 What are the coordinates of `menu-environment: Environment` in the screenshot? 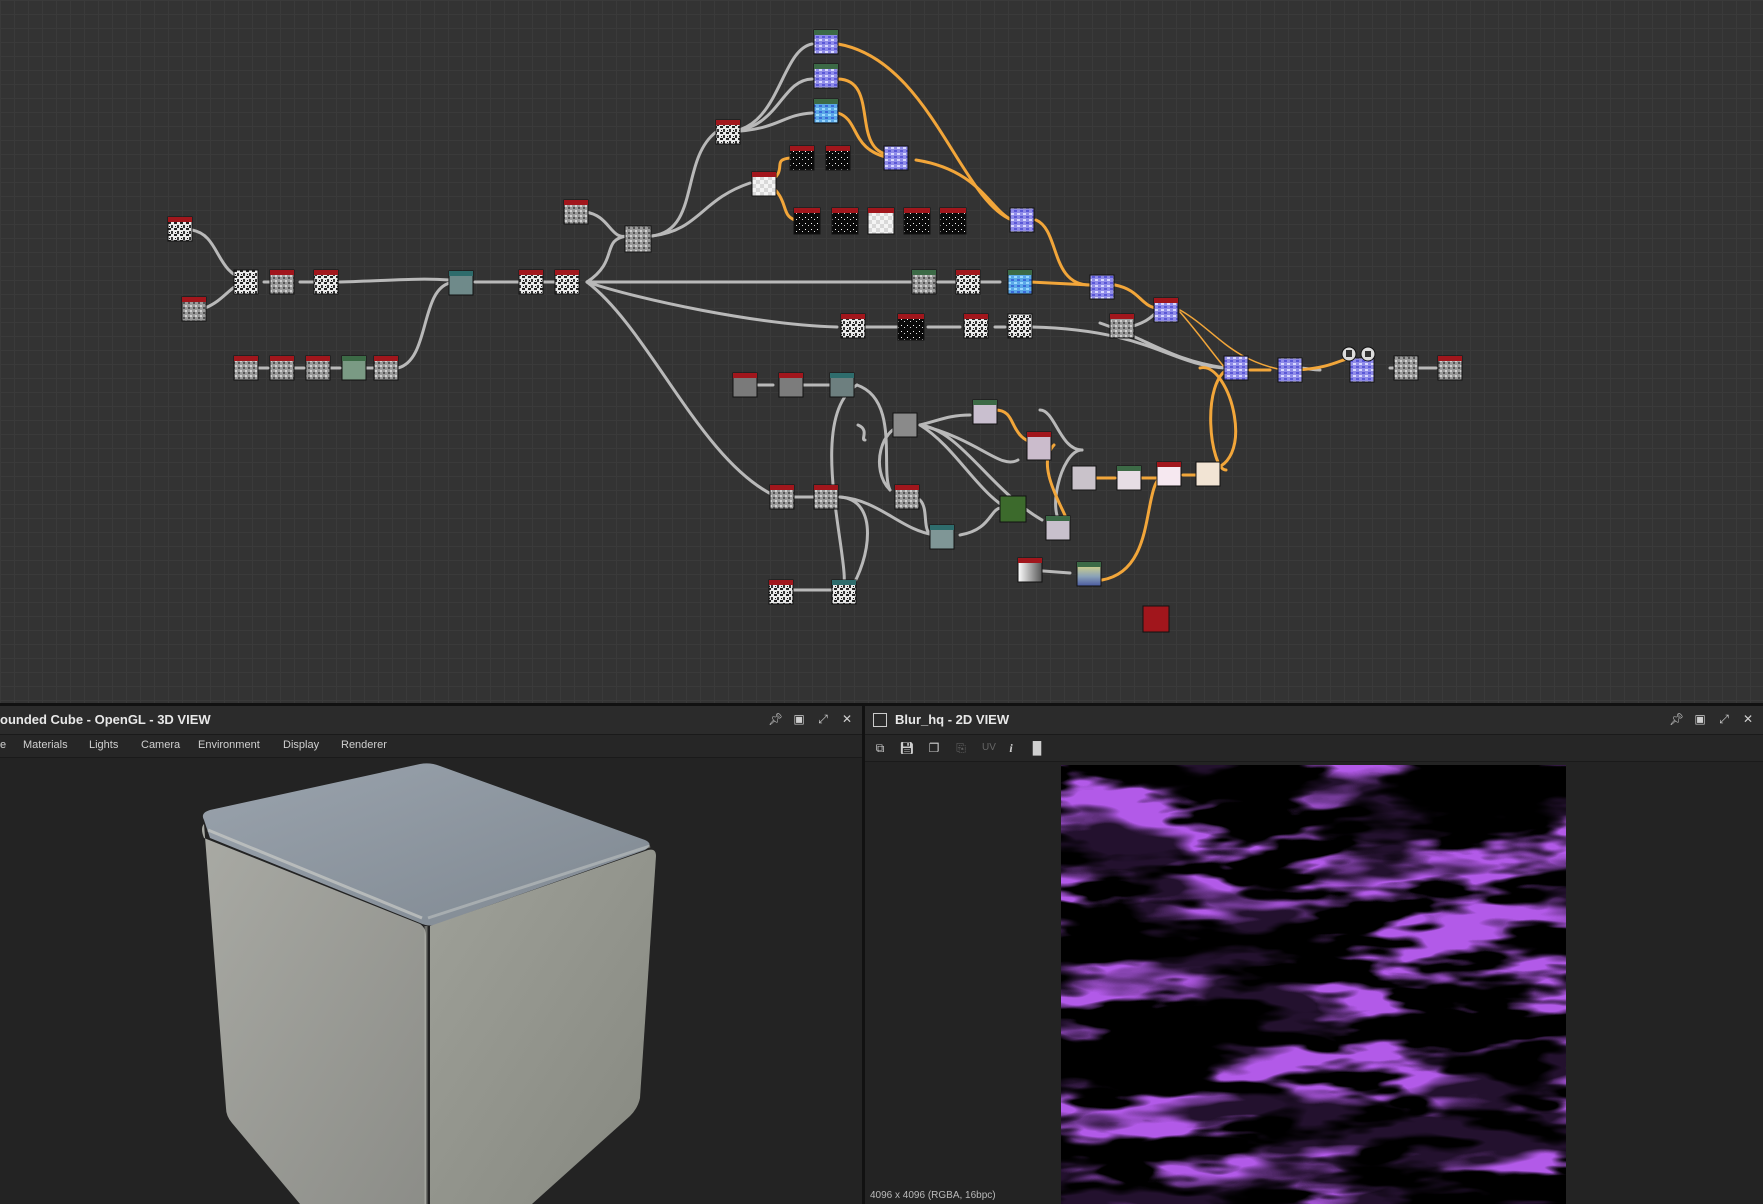 It's located at (229, 745).